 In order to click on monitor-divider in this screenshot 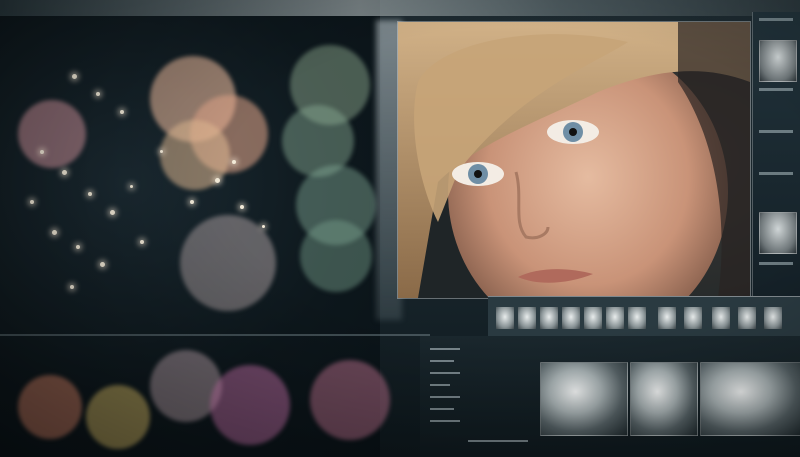, I will do `click(215, 335)`.